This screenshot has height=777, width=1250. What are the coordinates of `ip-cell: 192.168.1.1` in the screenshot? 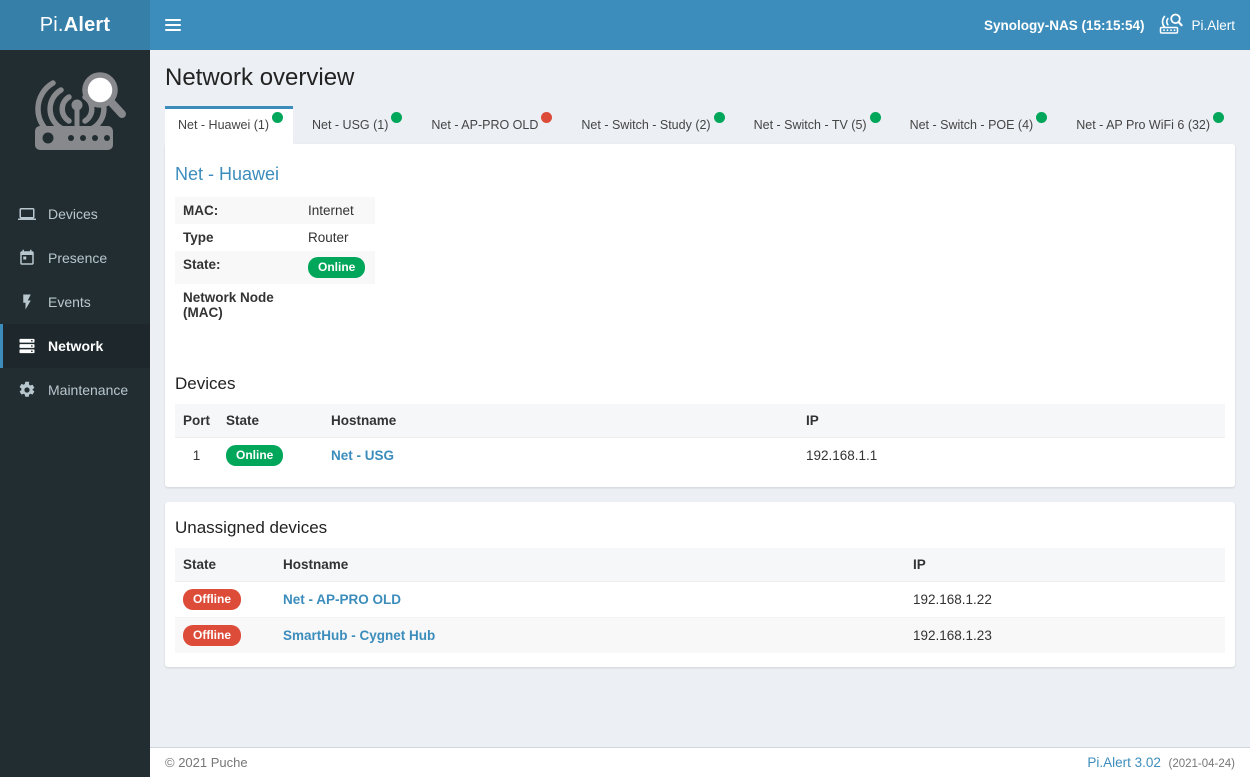 It's located at (1011, 455).